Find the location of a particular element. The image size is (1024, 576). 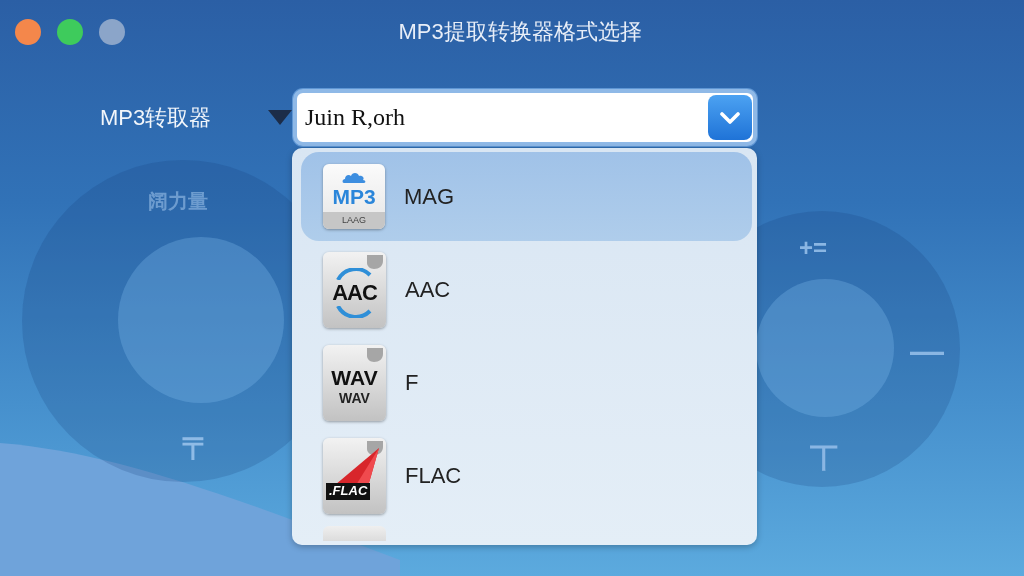

tile-badge-text: MP3 is located at coordinates (354, 196).